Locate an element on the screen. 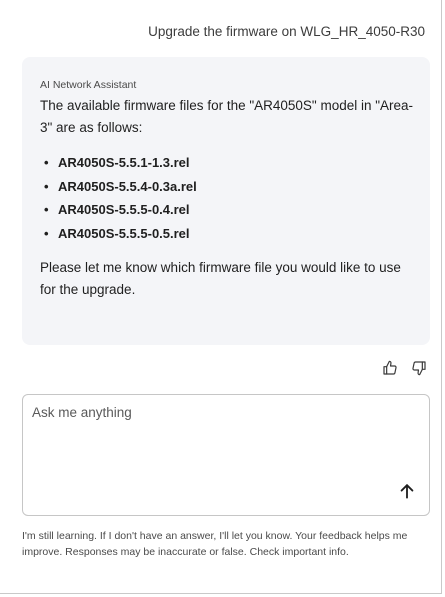  firmware-file-item: • AR4050S-5.5.1-1.3.rel is located at coordinates (229, 163).